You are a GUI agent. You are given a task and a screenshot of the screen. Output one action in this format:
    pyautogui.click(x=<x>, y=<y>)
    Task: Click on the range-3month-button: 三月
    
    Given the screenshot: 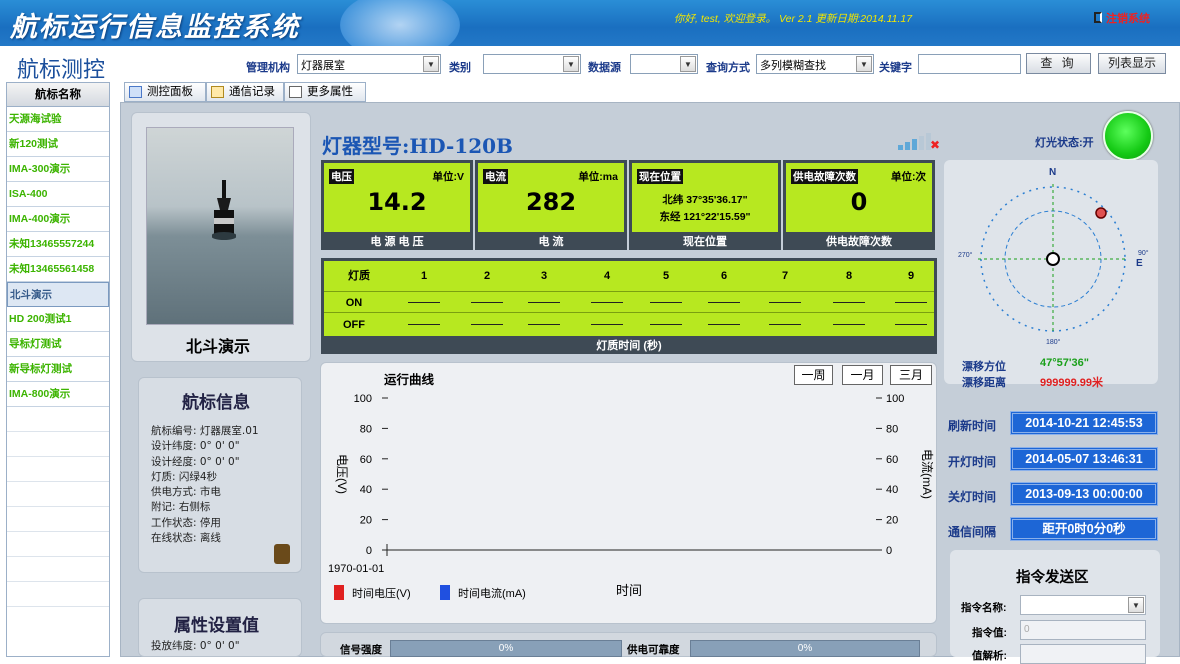 What is the action you would take?
    pyautogui.click(x=911, y=375)
    